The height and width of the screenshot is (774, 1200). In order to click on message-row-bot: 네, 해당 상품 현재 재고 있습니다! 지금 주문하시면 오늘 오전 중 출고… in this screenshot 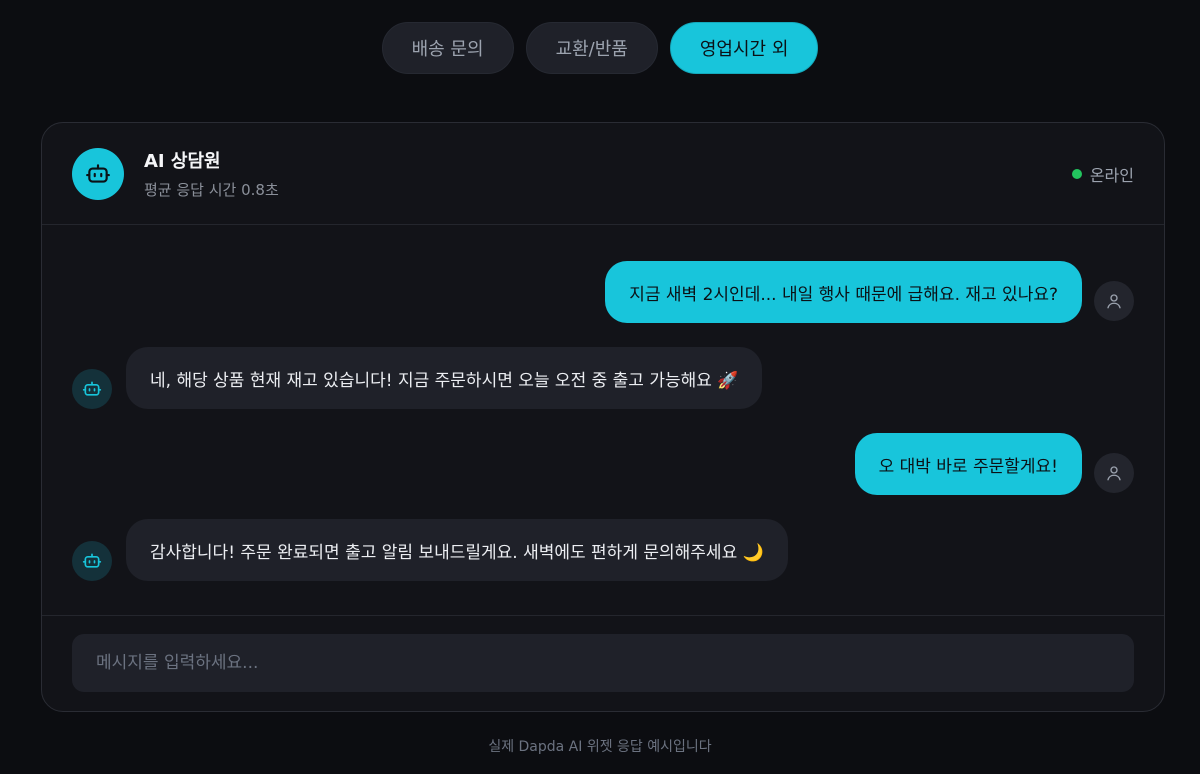, I will do `click(417, 378)`.